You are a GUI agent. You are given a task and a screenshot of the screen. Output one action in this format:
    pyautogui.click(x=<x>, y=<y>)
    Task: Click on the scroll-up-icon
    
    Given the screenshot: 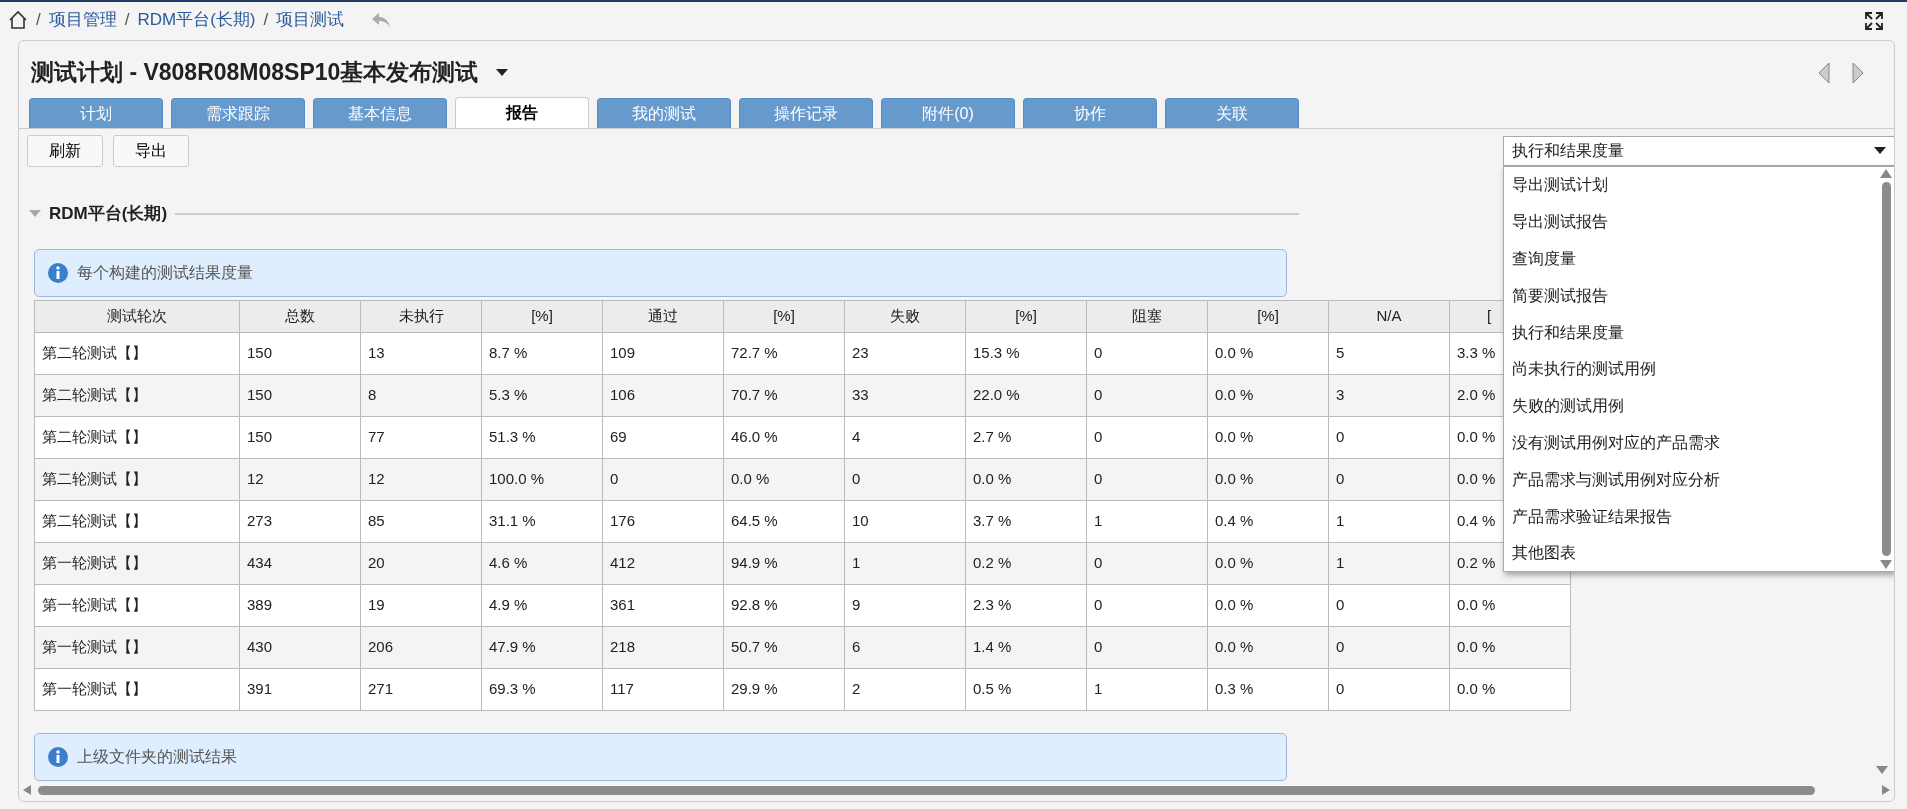 What is the action you would take?
    pyautogui.click(x=1886, y=173)
    